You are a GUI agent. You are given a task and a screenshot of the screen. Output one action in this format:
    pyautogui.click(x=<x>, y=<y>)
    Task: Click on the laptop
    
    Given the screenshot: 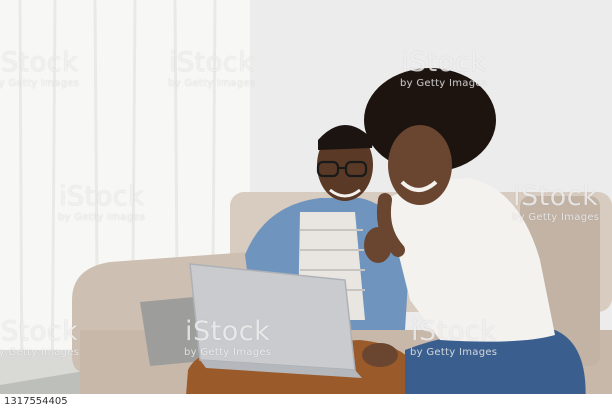 What is the action you would take?
    pyautogui.click(x=272, y=317)
    